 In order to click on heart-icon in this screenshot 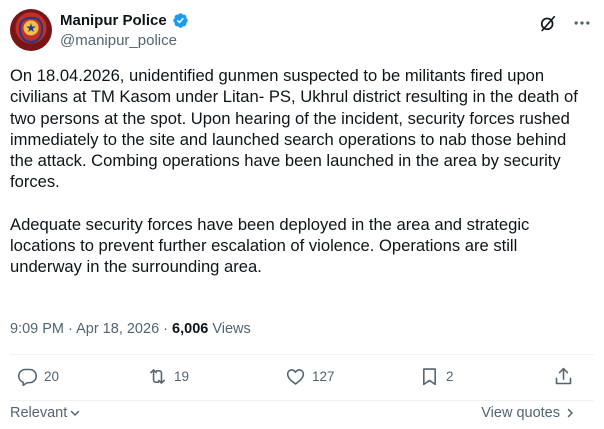, I will do `click(295, 377)`.